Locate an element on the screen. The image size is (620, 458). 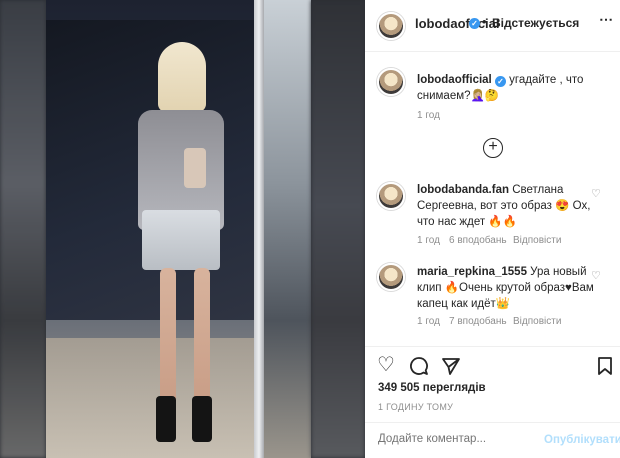
comment-form: Опублікувати is located at coordinates (492, 440).